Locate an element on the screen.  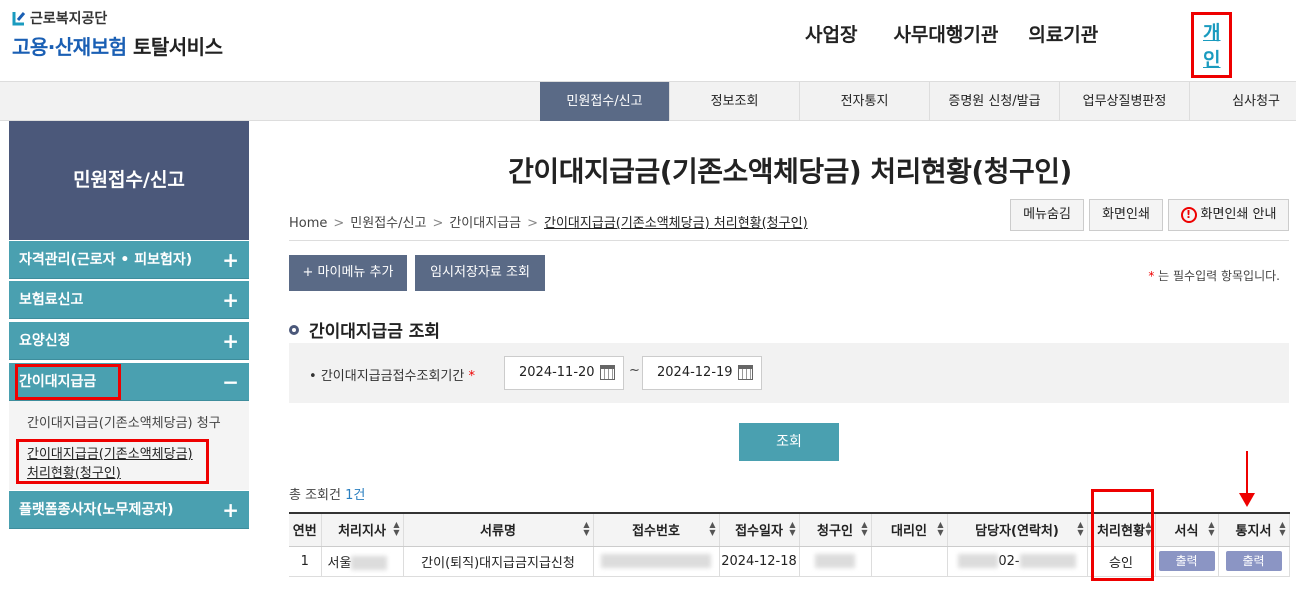
sidebar-title: 민원접수/신고 is located at coordinates (129, 180).